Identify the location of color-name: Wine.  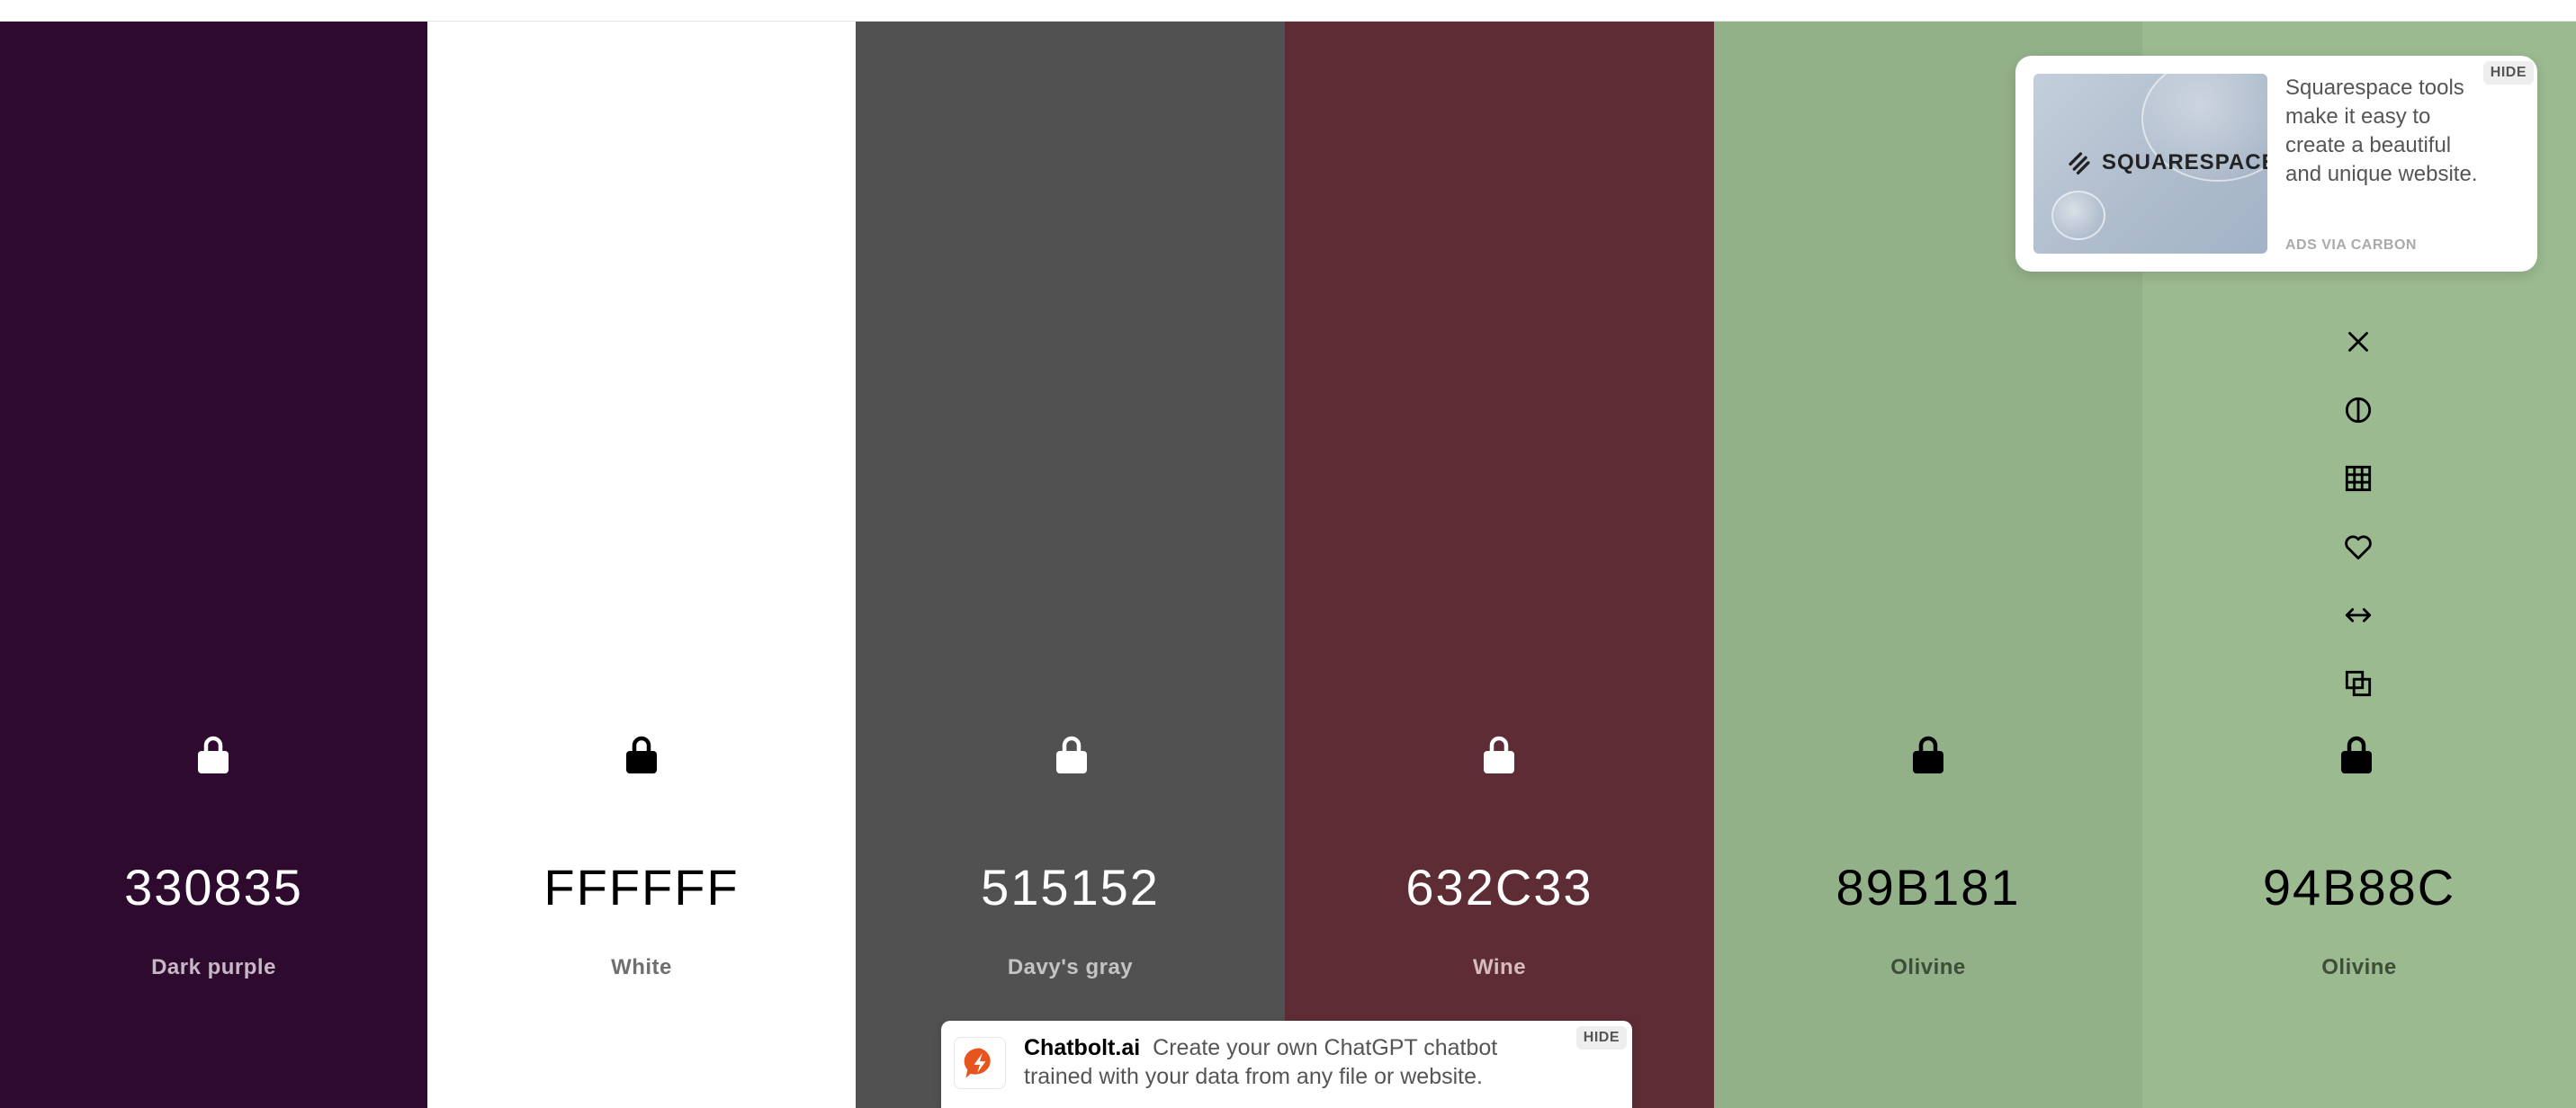
(1500, 967).